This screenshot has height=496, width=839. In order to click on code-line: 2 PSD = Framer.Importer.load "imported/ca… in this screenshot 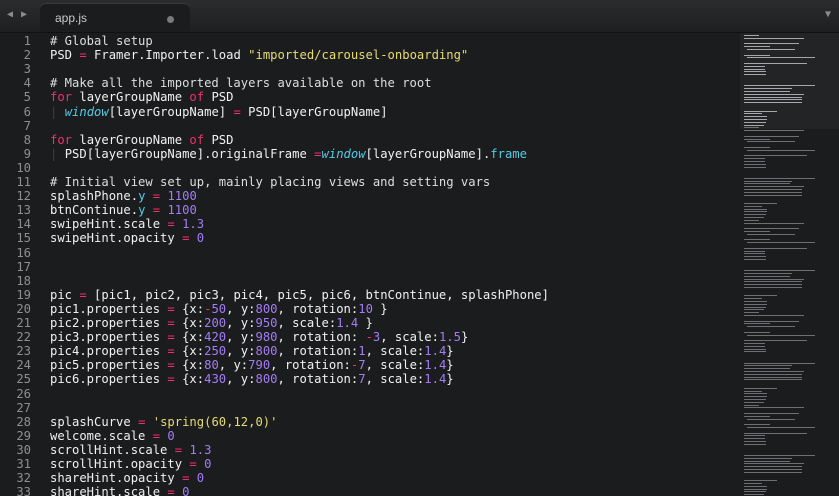, I will do `click(369, 55)`.